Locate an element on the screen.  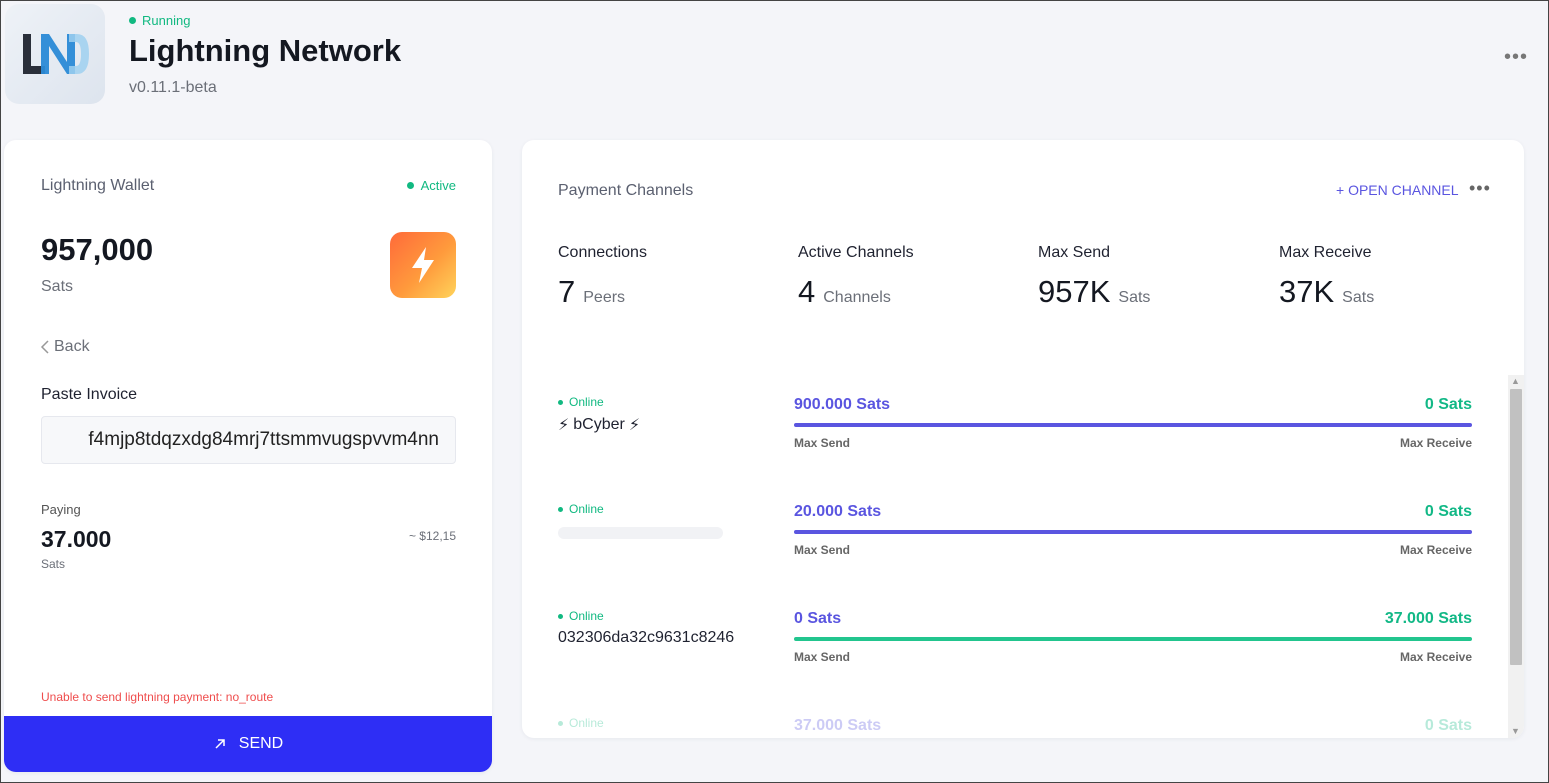
open-channel-button: + OPEN CHANNEL is located at coordinates (1397, 190).